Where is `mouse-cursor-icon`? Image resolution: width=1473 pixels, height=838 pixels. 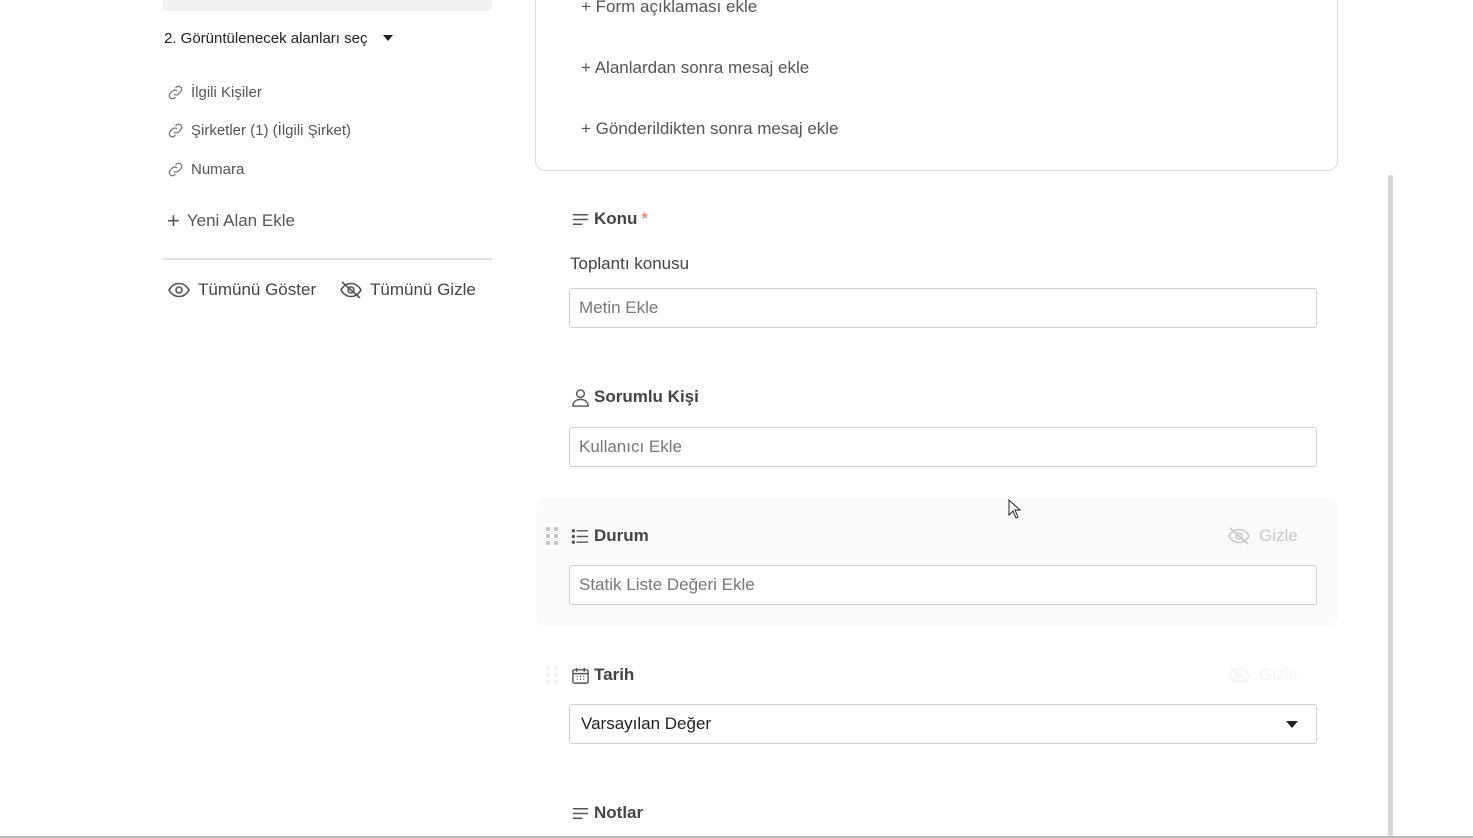 mouse-cursor-icon is located at coordinates (1015, 509).